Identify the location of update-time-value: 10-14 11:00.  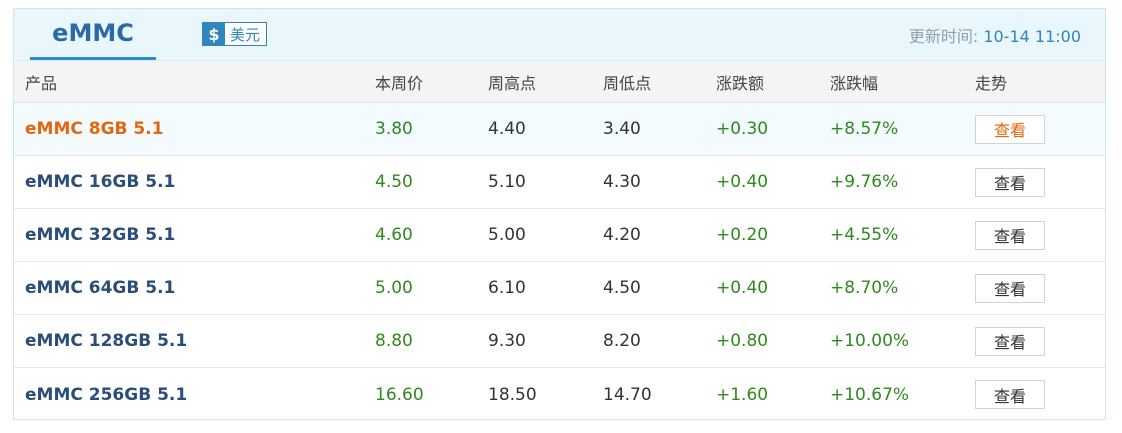
(1032, 36).